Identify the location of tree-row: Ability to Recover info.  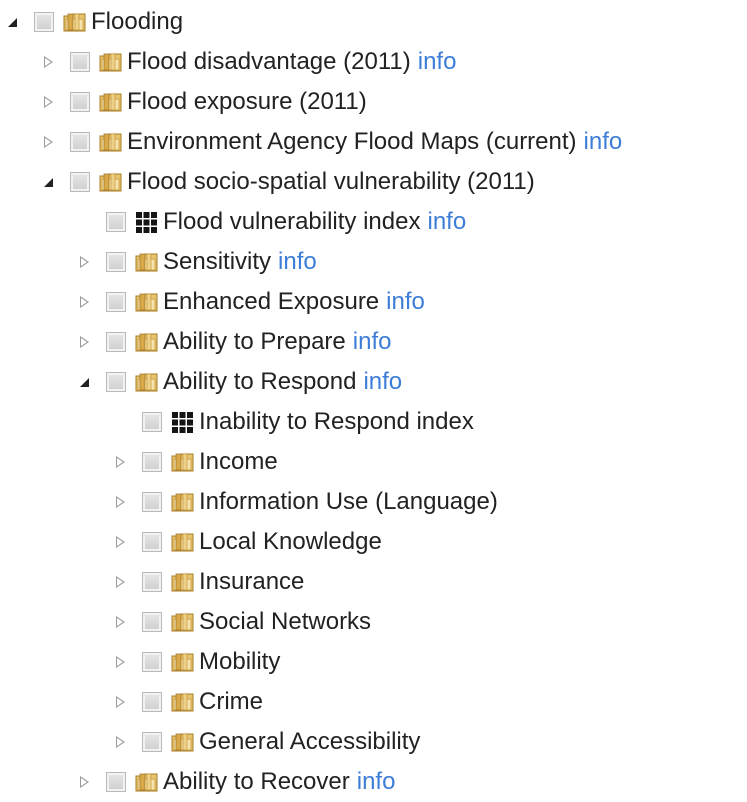
(236, 782).